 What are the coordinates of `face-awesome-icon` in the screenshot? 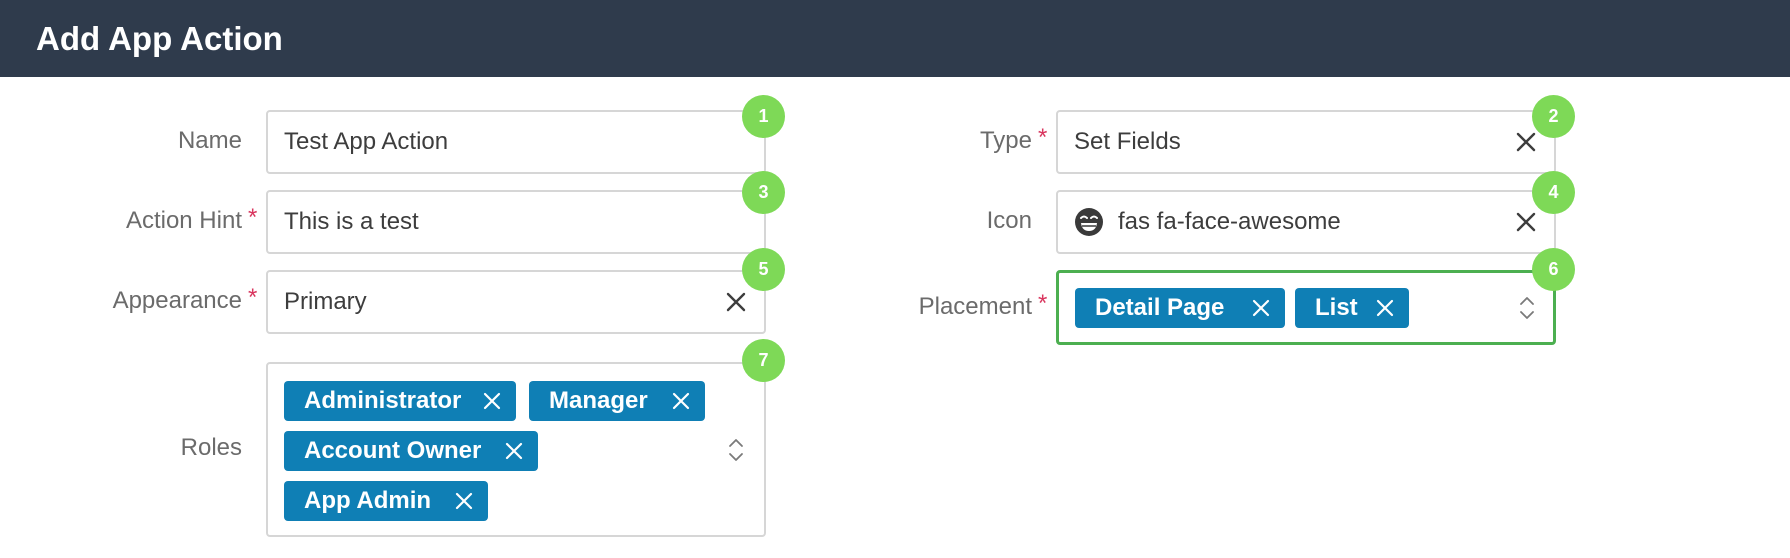 It's located at (1089, 222).